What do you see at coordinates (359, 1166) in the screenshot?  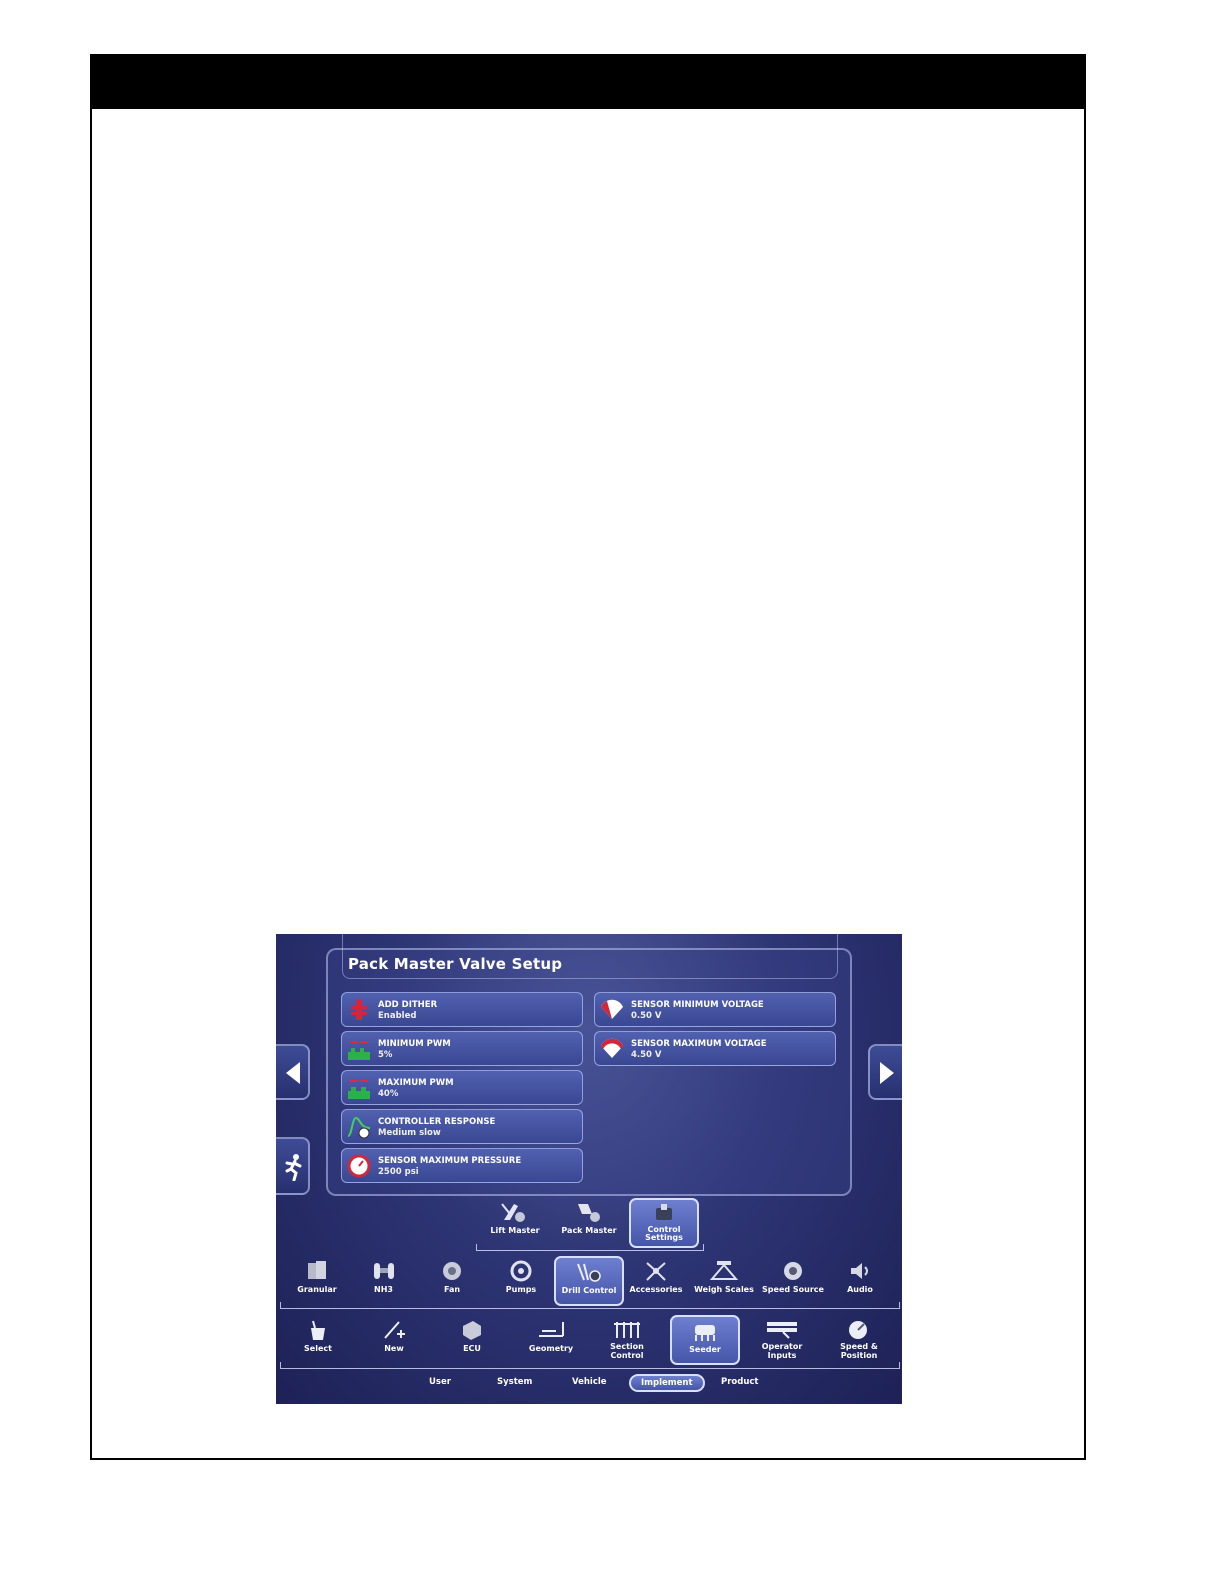 I see `pressure-gauge-icon` at bounding box center [359, 1166].